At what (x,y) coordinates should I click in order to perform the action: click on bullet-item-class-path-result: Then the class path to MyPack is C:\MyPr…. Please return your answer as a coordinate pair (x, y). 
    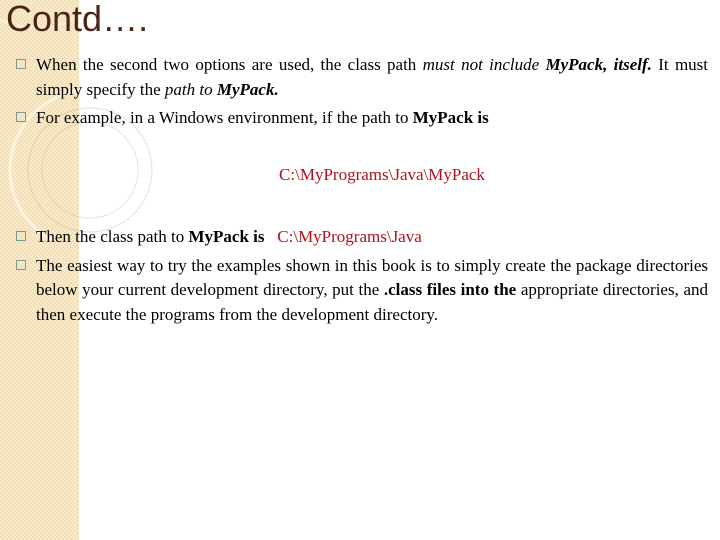
    Looking at the image, I should click on (362, 237).